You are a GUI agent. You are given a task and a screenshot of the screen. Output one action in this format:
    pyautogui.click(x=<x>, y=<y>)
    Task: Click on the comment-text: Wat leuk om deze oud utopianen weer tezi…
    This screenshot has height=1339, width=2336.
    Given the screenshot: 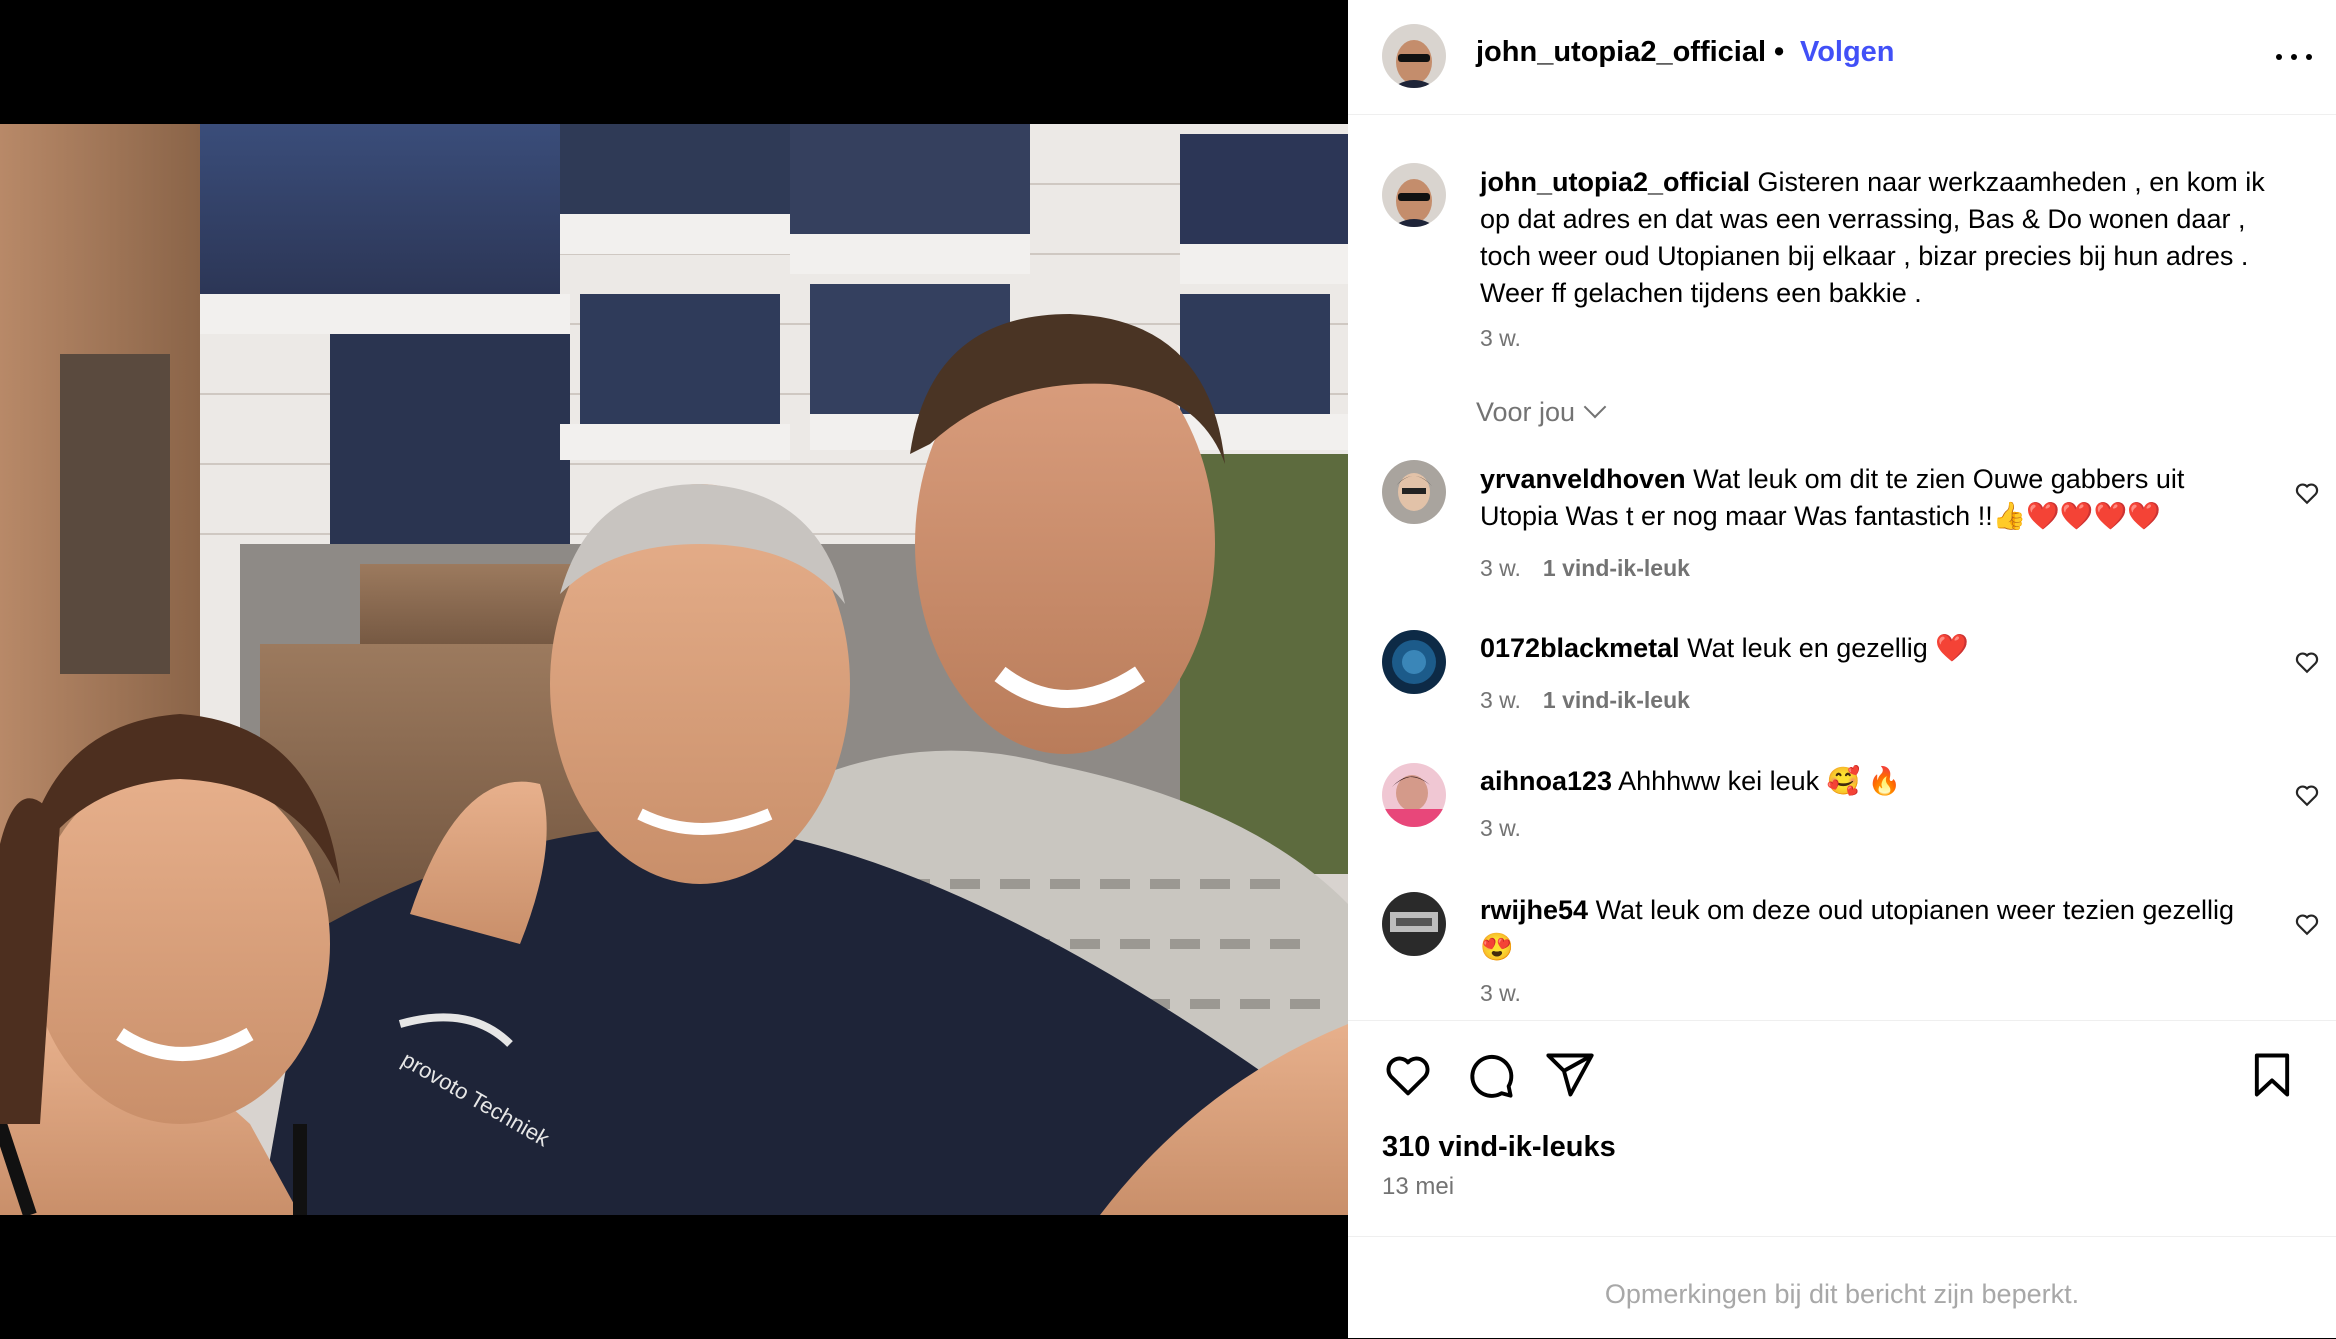 What is the action you would take?
    pyautogui.click(x=1857, y=928)
    